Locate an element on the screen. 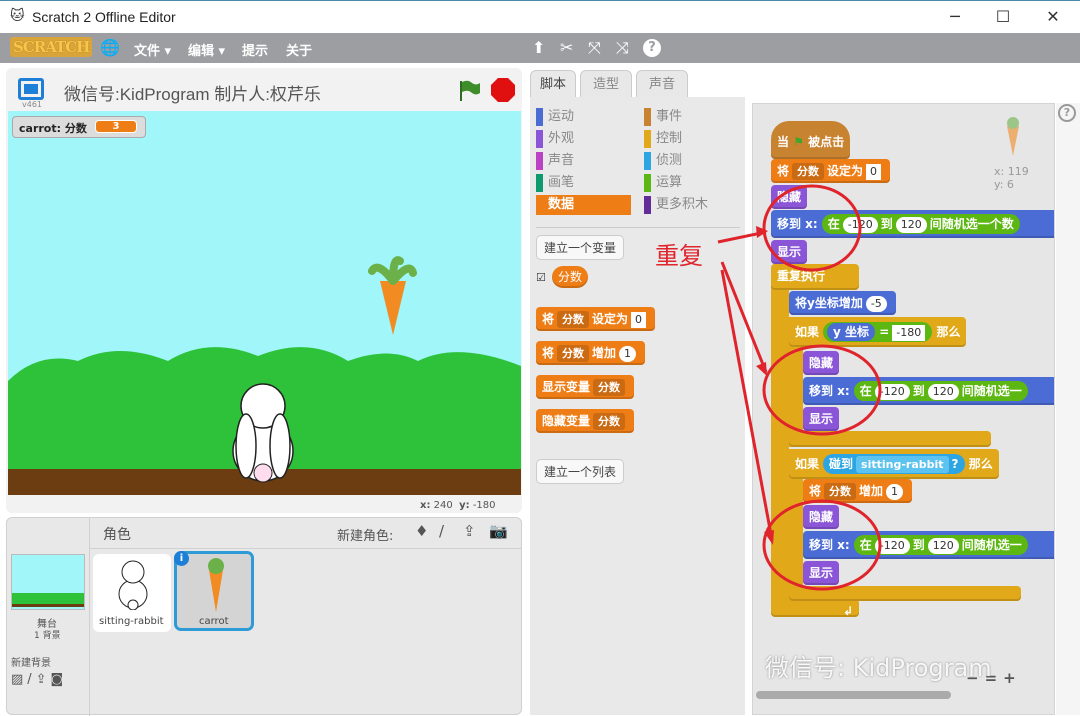 This screenshot has height=716, width=1080. hide-variable-block: 隐藏变量 分数 is located at coordinates (585, 421).